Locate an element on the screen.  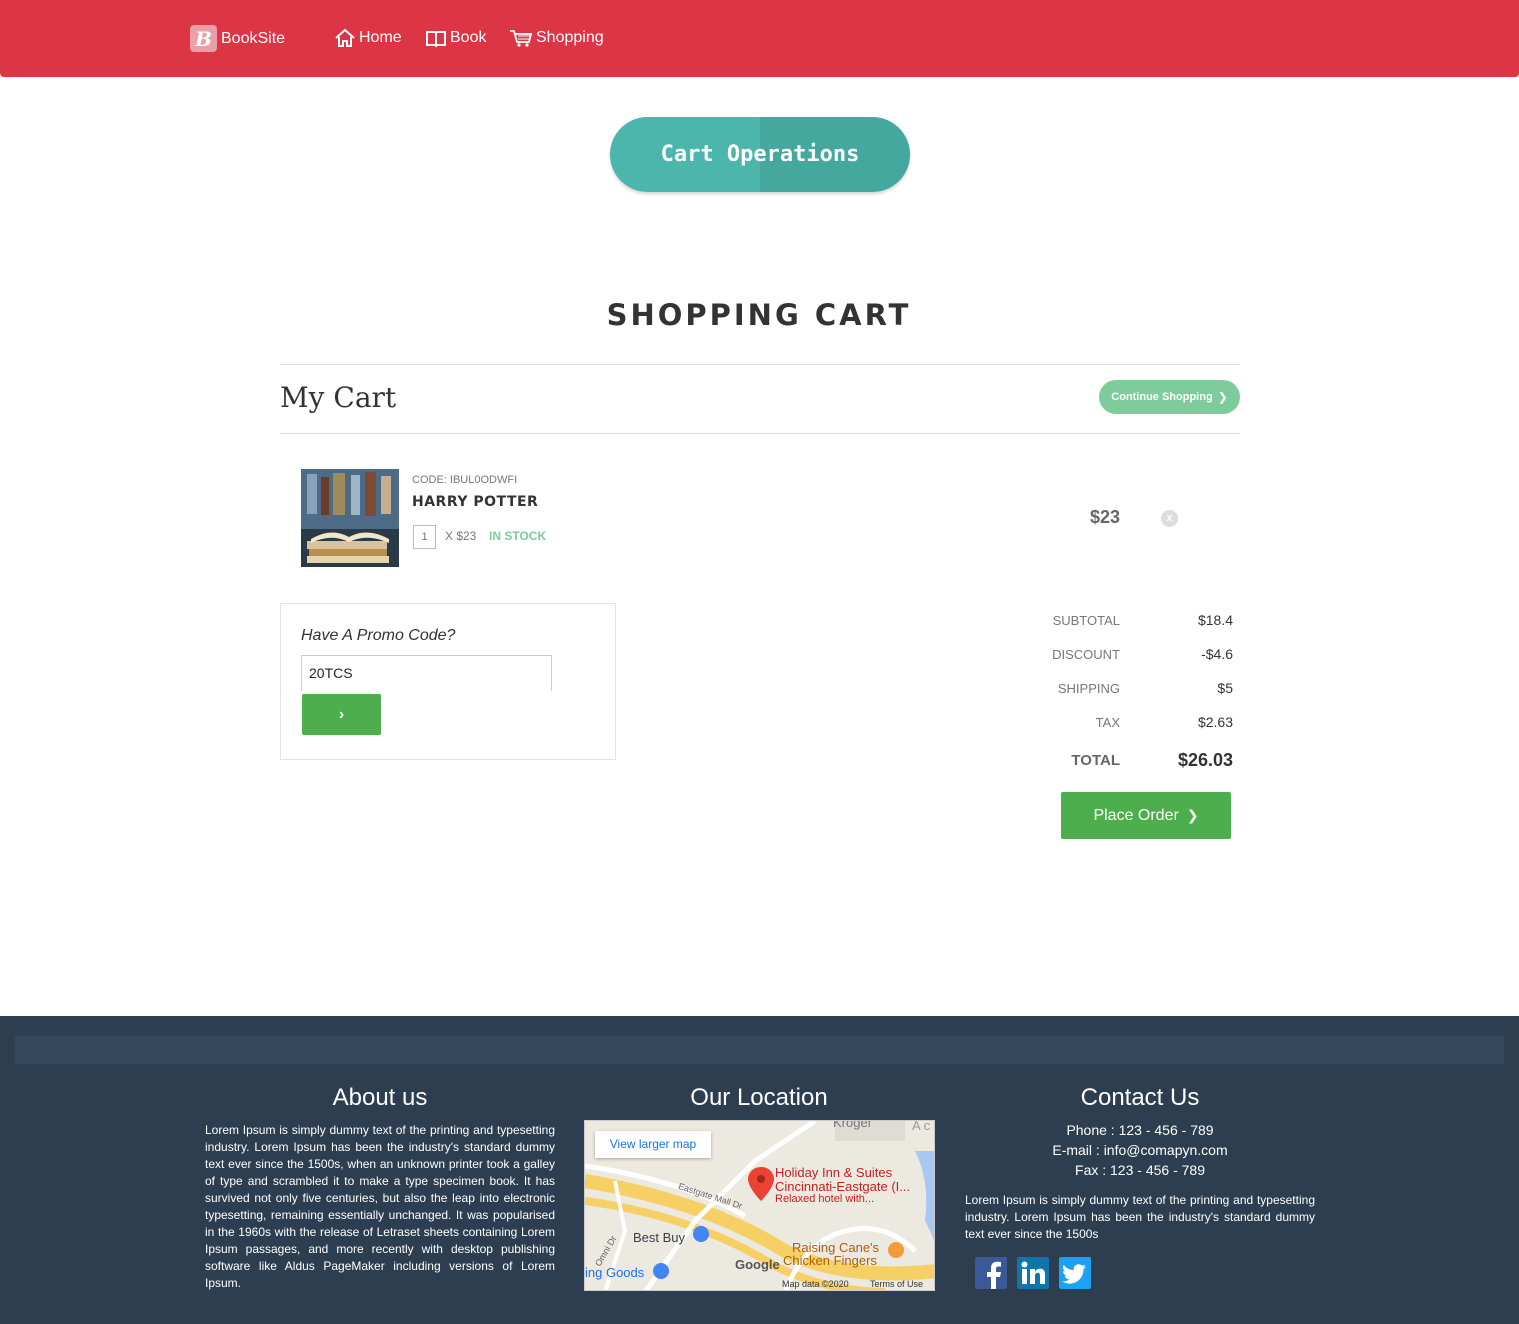
place-order-label: Place Order is located at coordinates (1136, 815).